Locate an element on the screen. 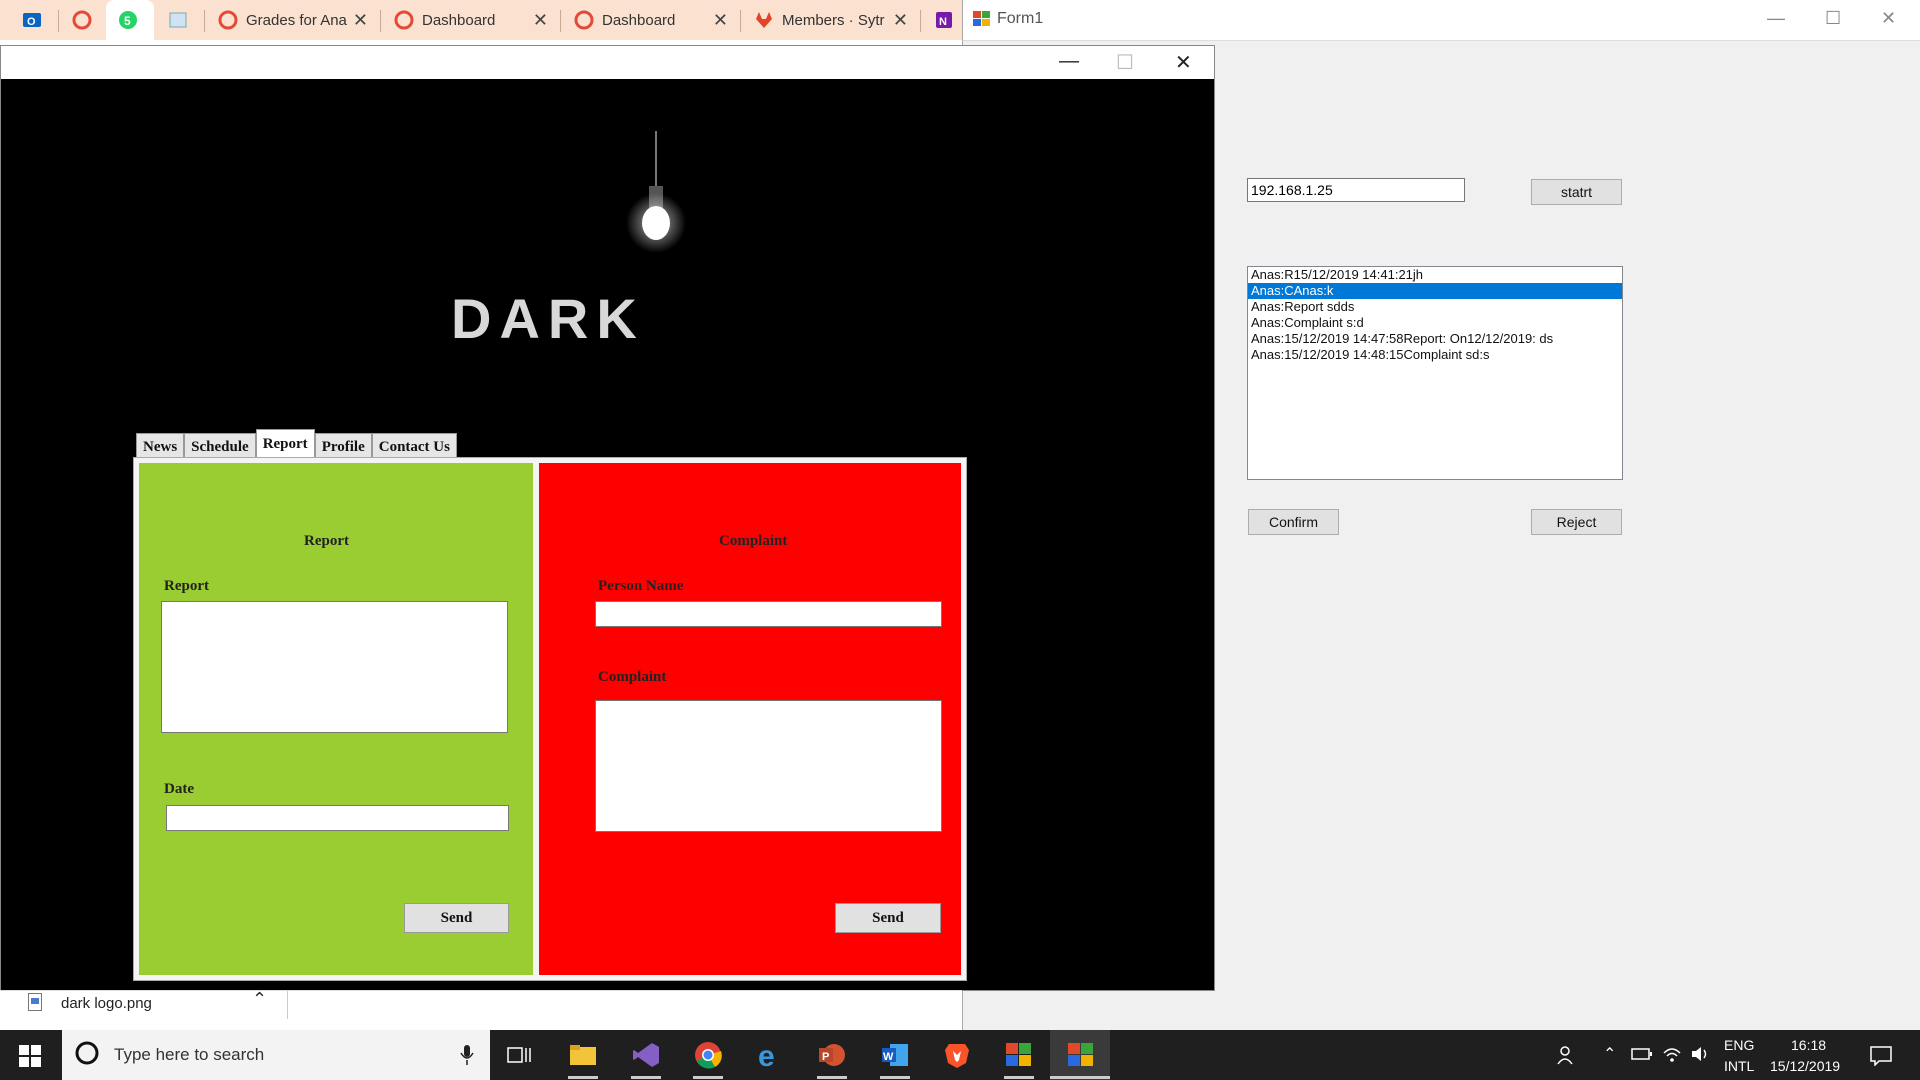 The height and width of the screenshot is (1080, 1920). window-title: Form1 is located at coordinates (1020, 18).